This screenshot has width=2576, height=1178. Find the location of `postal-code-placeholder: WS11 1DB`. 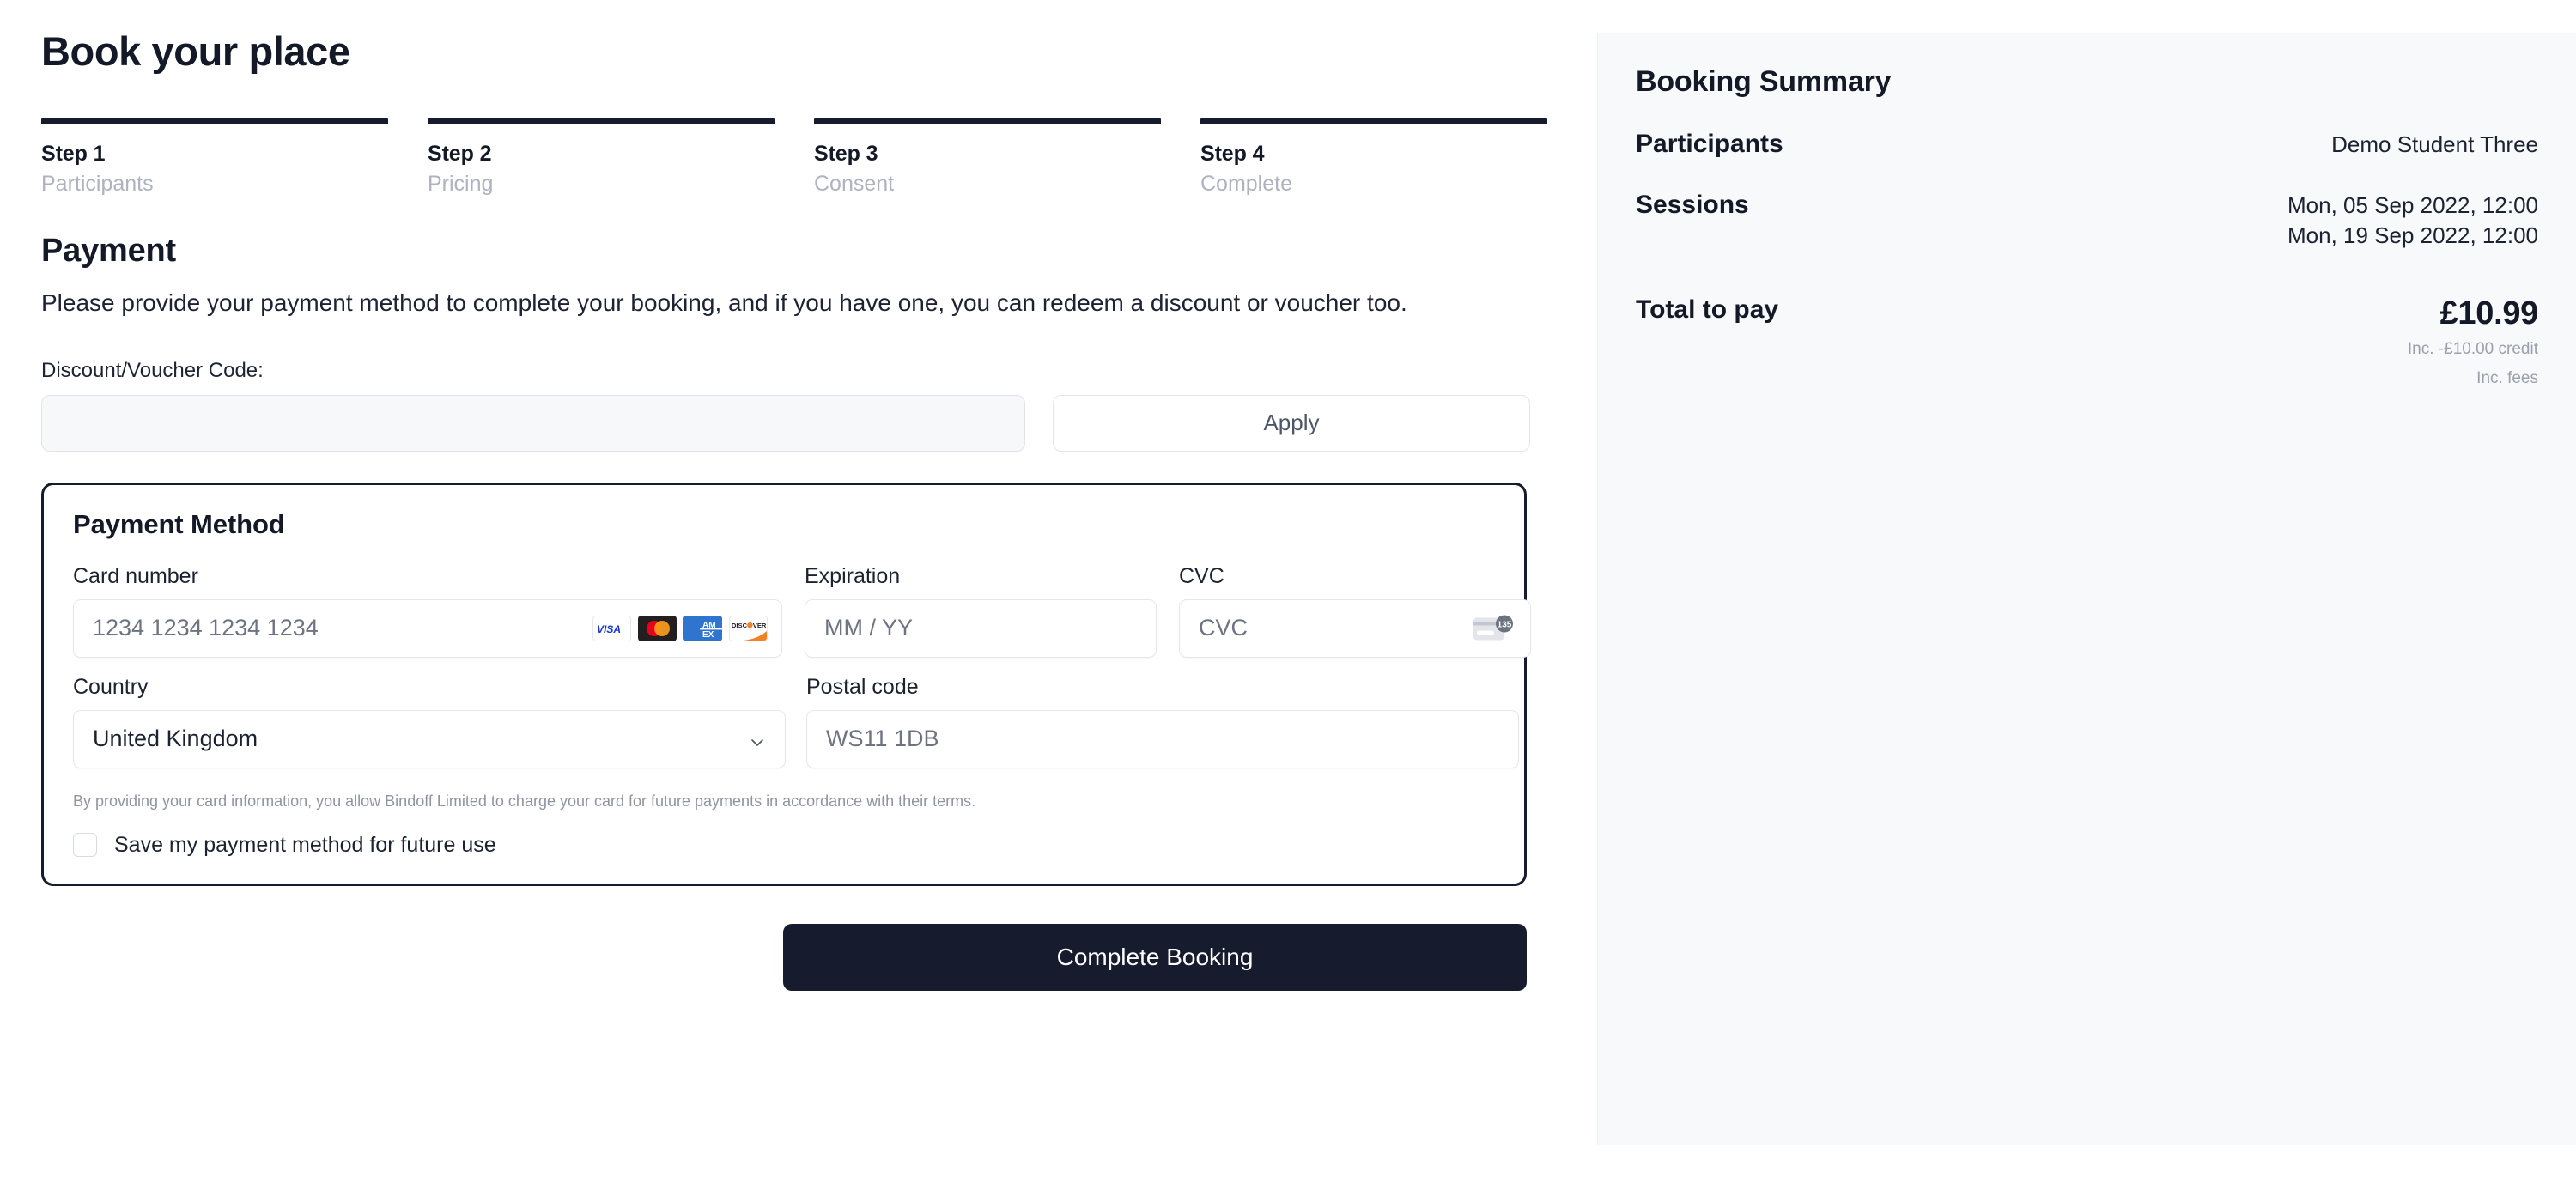

postal-code-placeholder: WS11 1DB is located at coordinates (882, 739).